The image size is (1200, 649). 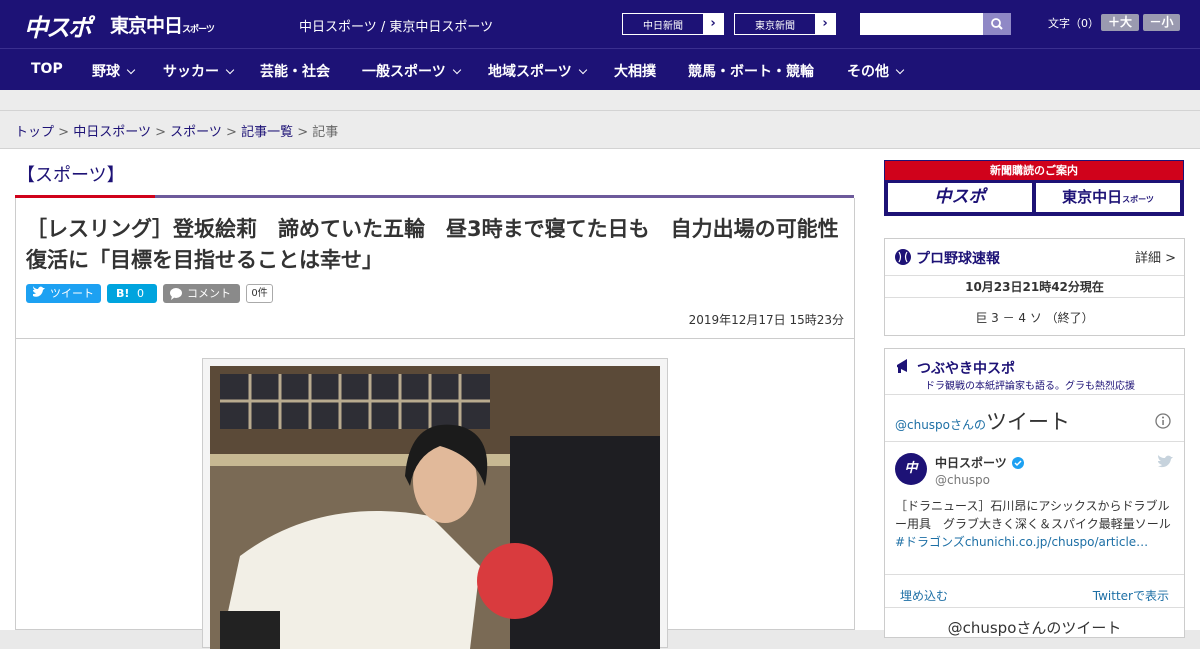 I want to click on search-box, so click(x=935, y=24).